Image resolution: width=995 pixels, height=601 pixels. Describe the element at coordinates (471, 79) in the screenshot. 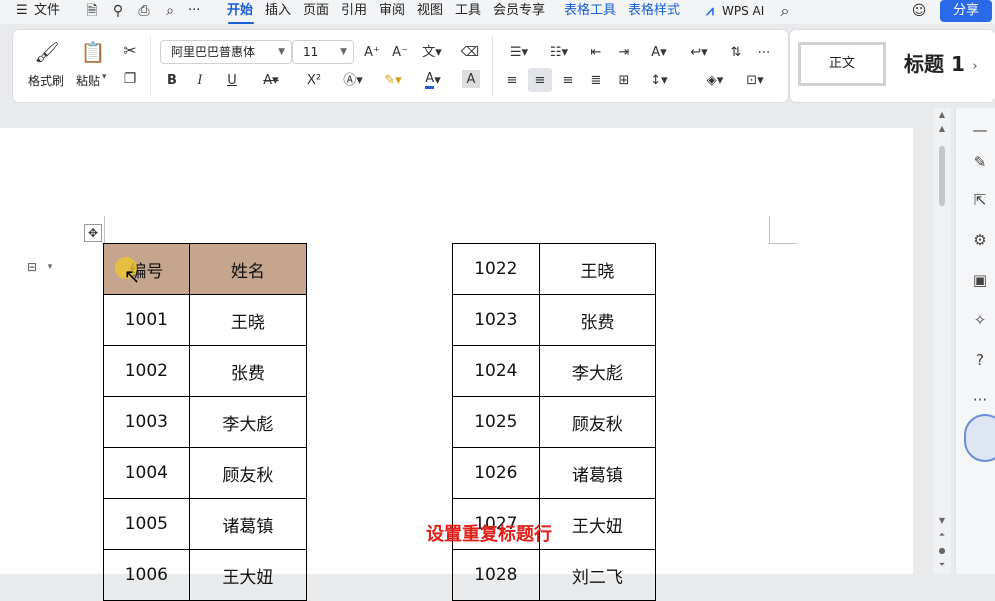

I see `char-shading-icon: A` at that location.